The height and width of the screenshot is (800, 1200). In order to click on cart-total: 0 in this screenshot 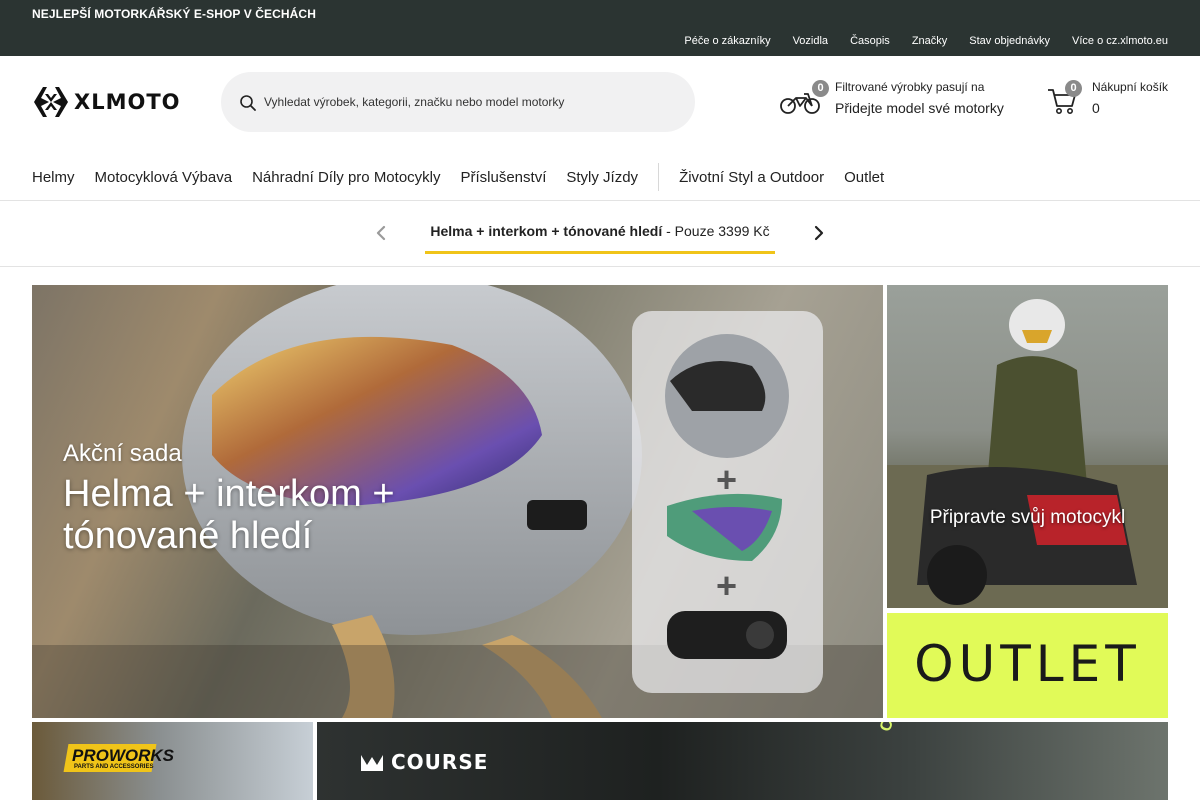, I will do `click(1096, 108)`.